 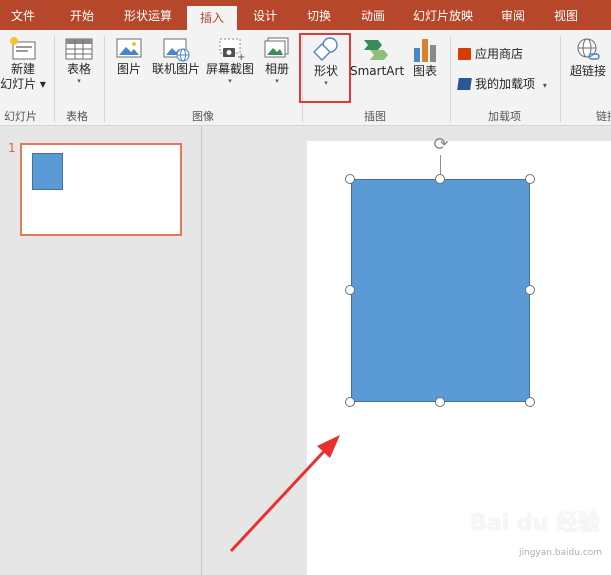 I want to click on screenshot-label: 屏幕截图, so click(x=229, y=69).